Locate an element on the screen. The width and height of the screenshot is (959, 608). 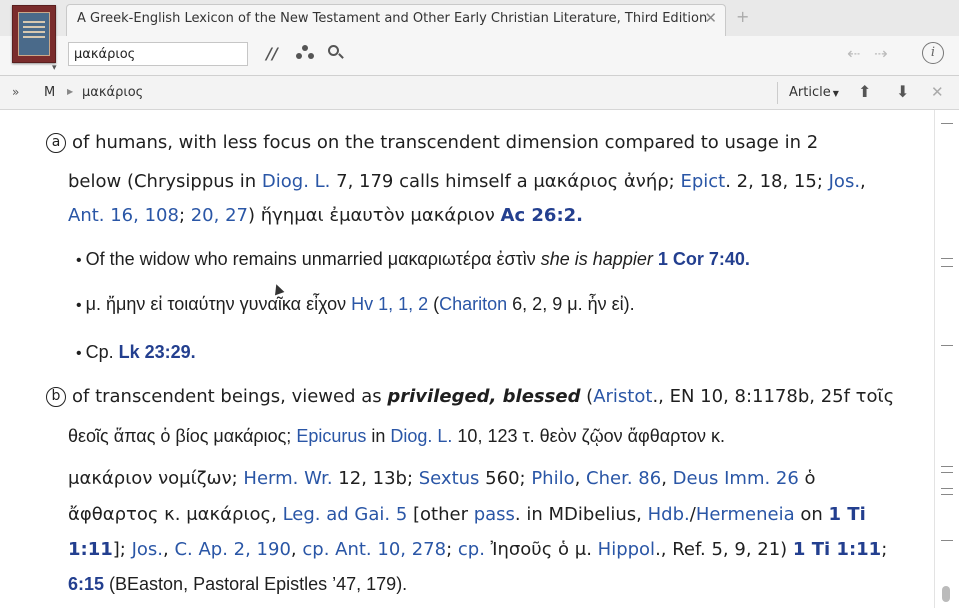
link-philo: Philo is located at coordinates (552, 478).